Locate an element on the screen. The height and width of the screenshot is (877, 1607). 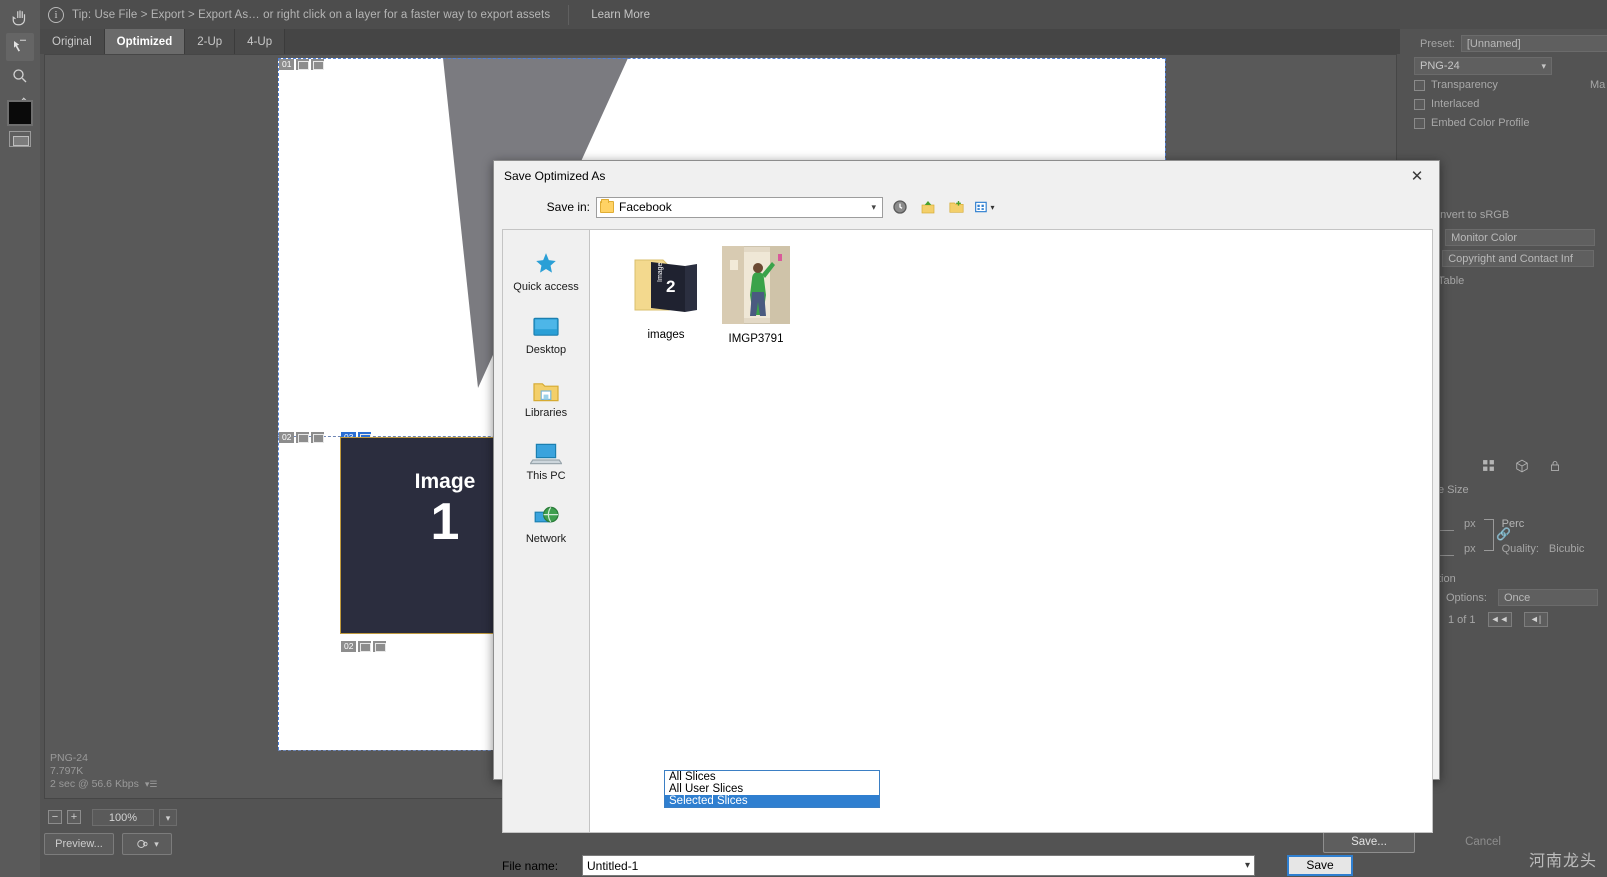
up-one-level-icon is located at coordinates (928, 207).